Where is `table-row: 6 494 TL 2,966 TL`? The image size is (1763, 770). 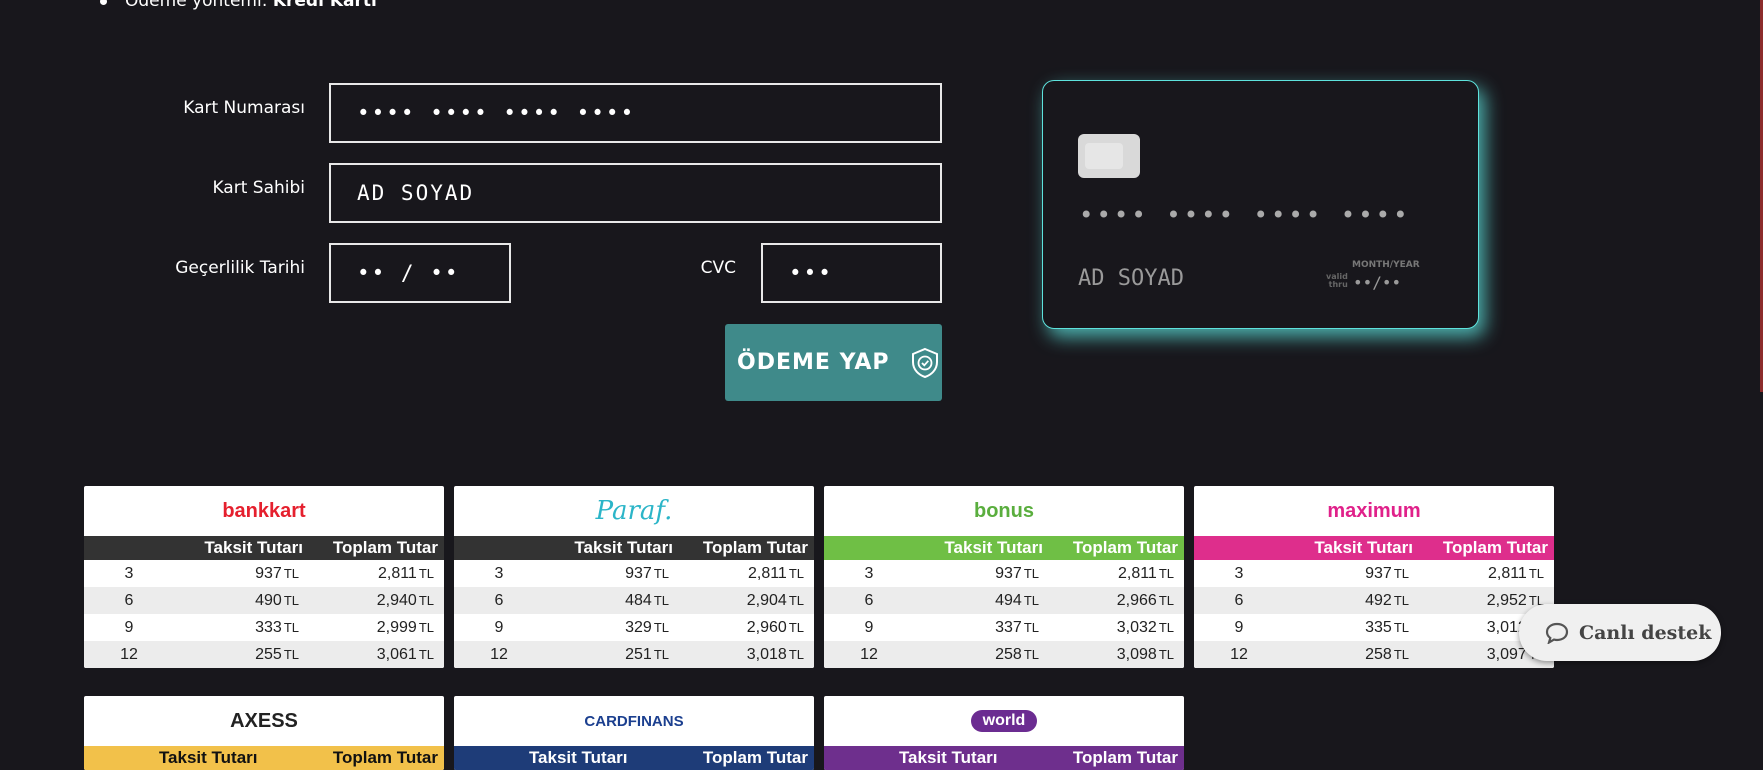
table-row: 6 494 TL 2,966 TL is located at coordinates (1004, 600).